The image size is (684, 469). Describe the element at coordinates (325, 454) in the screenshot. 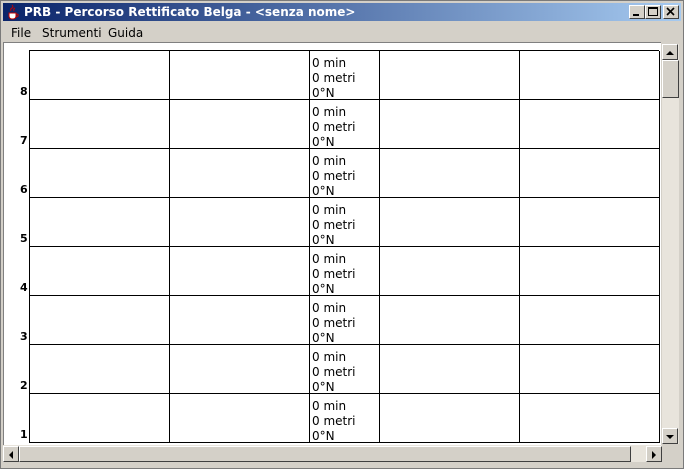

I see `horizontal-scroll-thumb` at that location.